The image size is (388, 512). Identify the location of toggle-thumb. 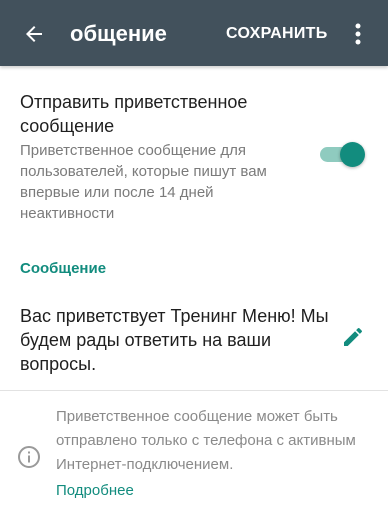
(352, 154).